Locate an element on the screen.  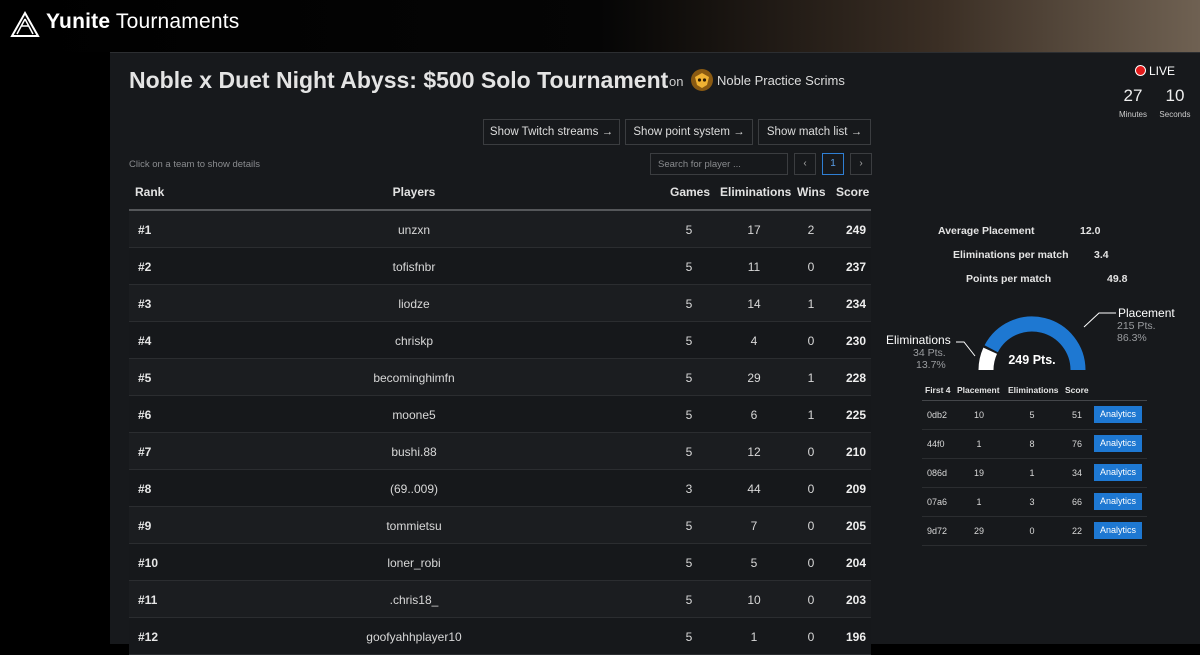
match-id-cell: 44f0 is located at coordinates (936, 444).